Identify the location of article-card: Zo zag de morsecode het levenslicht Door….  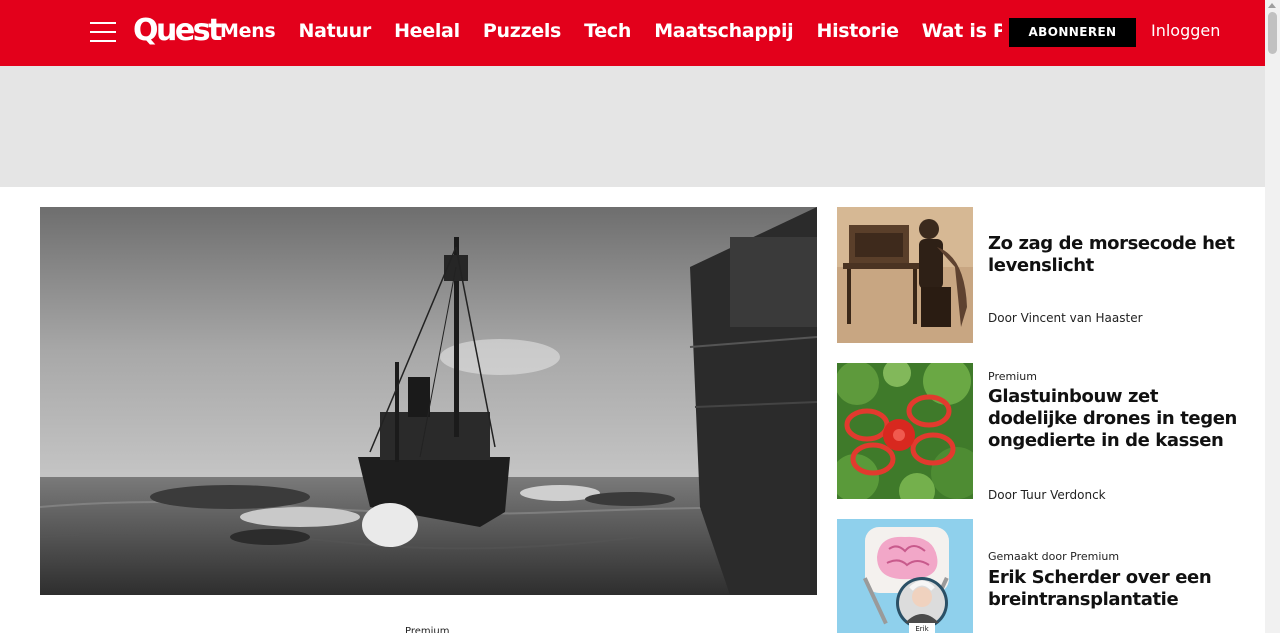
(1042, 275).